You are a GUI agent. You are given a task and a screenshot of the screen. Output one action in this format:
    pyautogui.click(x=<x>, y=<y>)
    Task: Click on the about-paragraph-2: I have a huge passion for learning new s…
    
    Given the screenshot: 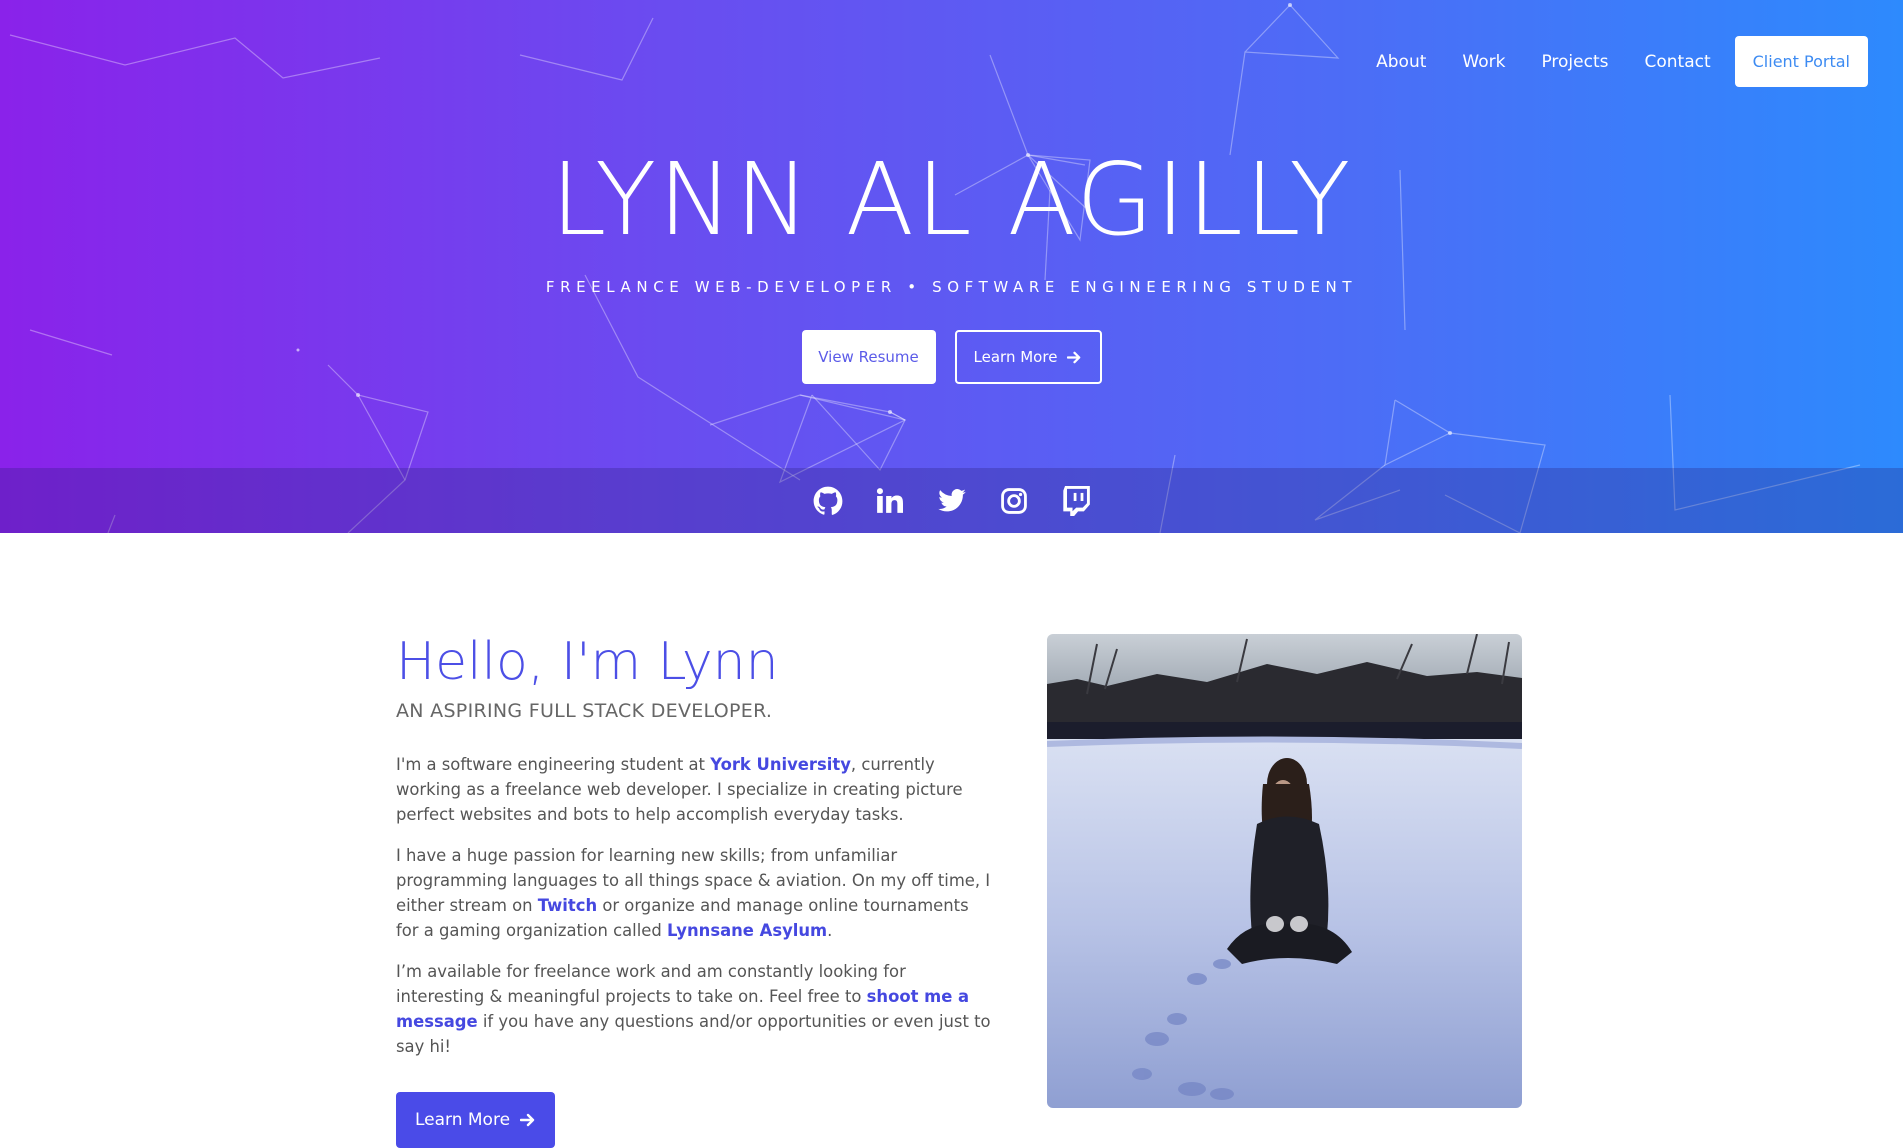 What is the action you would take?
    pyautogui.click(x=696, y=893)
    